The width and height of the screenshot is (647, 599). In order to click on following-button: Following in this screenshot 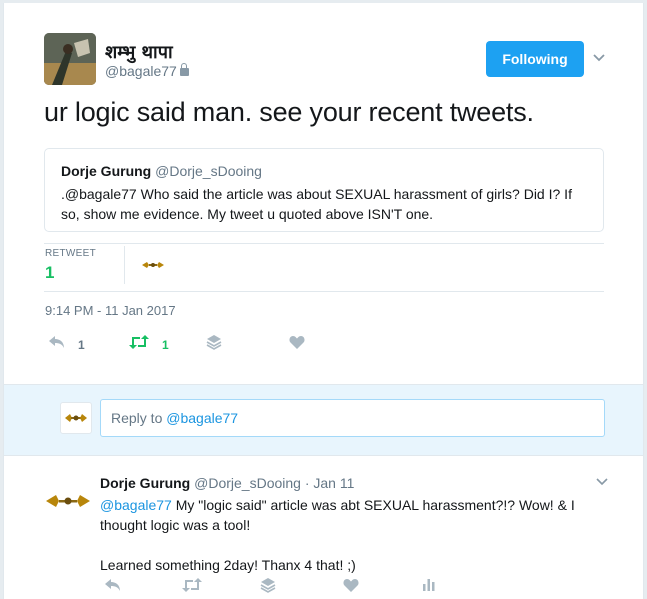, I will do `click(535, 59)`.